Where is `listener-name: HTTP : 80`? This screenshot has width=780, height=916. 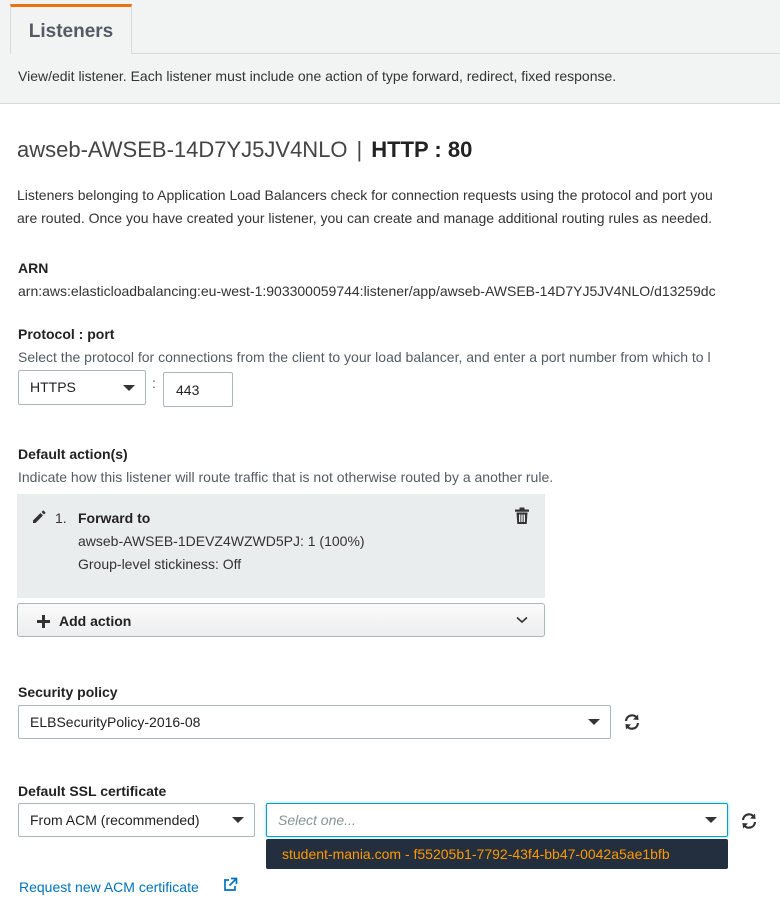
listener-name: HTTP : 80 is located at coordinates (422, 149).